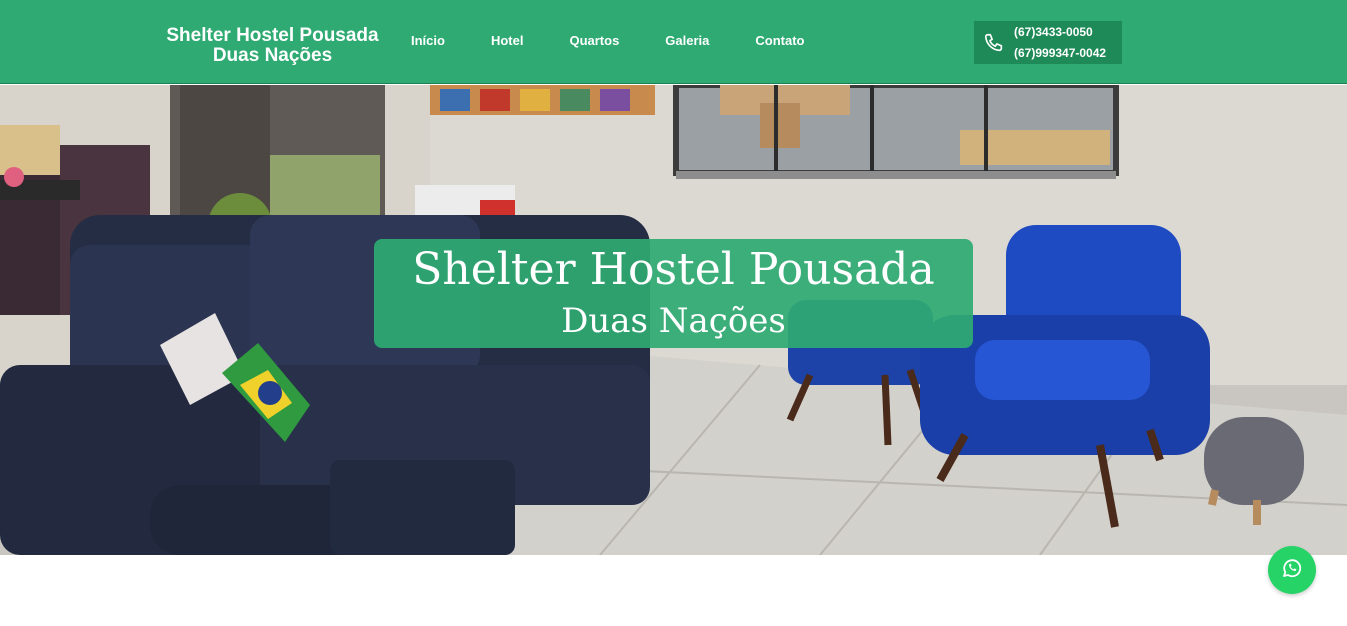 Image resolution: width=1347 pixels, height=626 pixels. What do you see at coordinates (272, 35) in the screenshot?
I see `brand-line-1: Shelter Hostel Pousada` at bounding box center [272, 35].